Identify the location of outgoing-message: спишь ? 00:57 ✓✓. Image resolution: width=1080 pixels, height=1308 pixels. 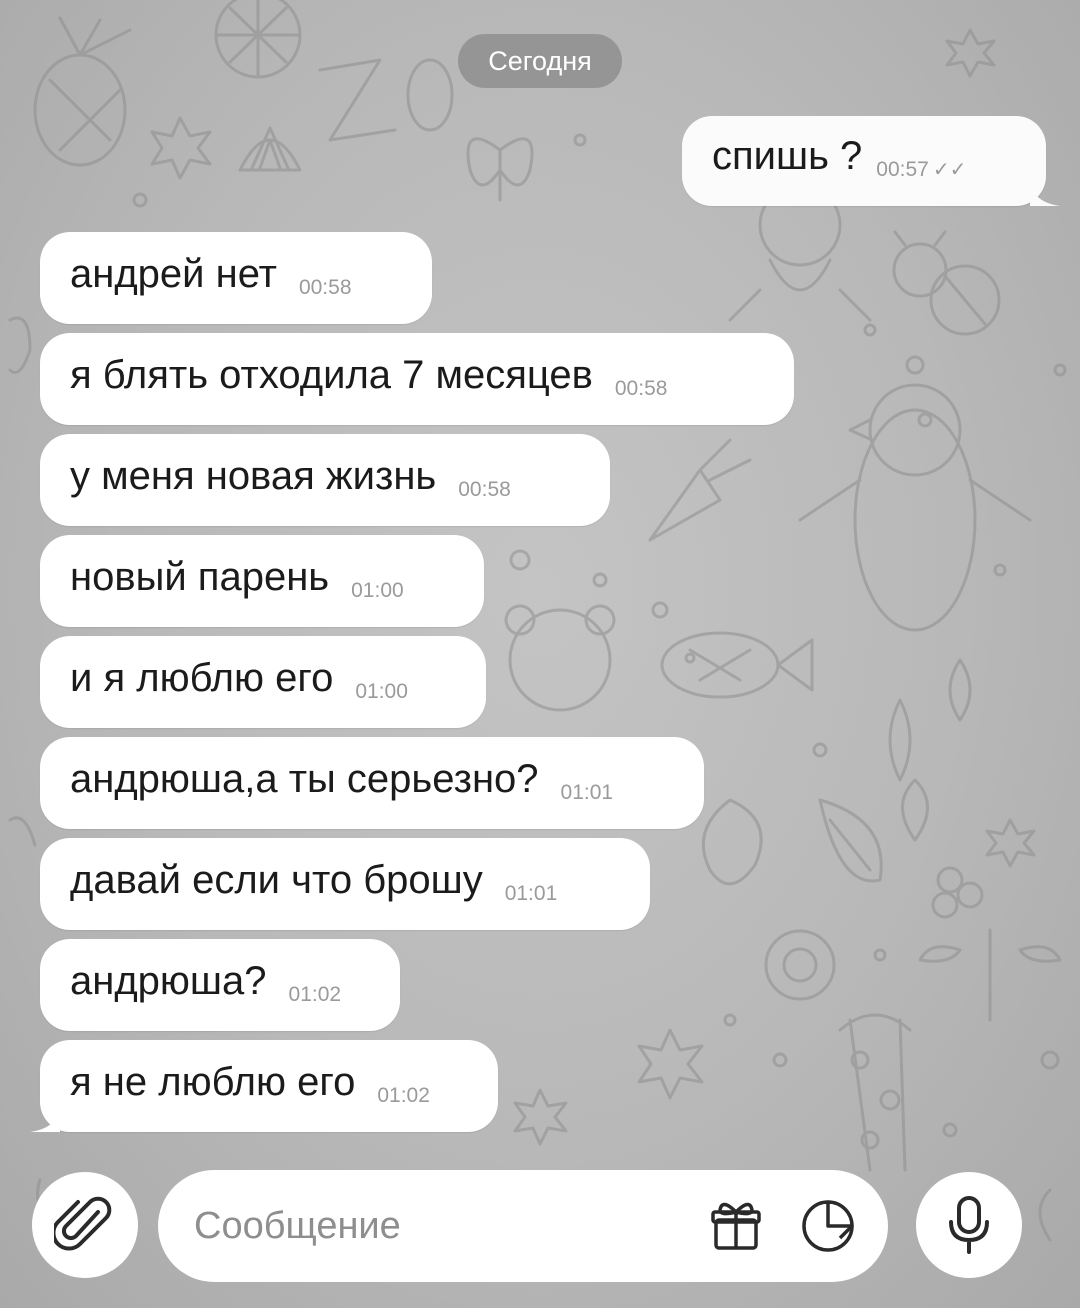
(864, 161).